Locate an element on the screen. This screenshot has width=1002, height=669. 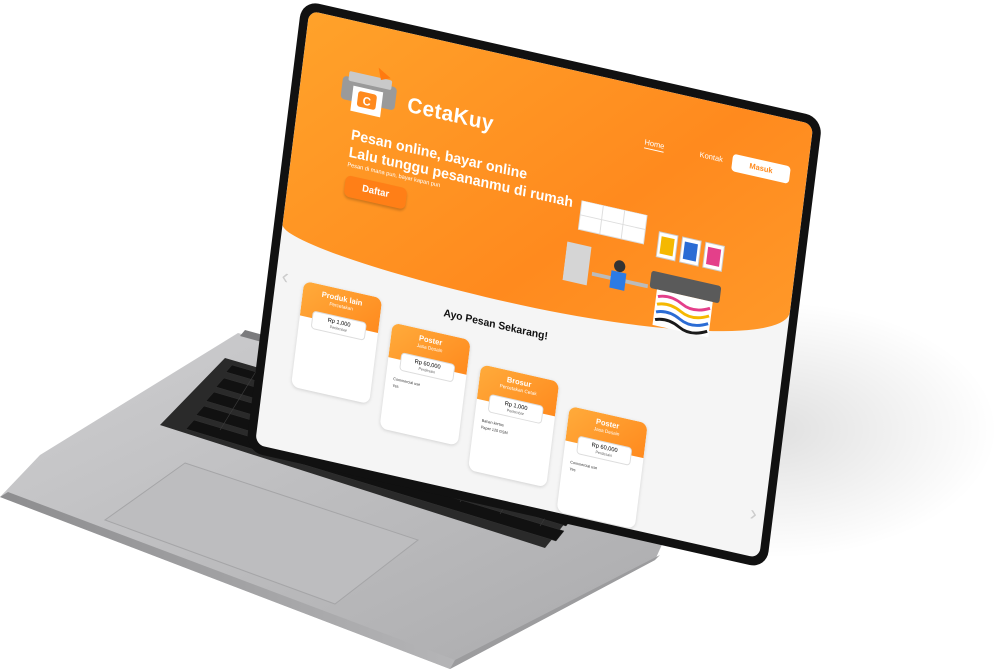
logo-letter: C is located at coordinates (367, 102).